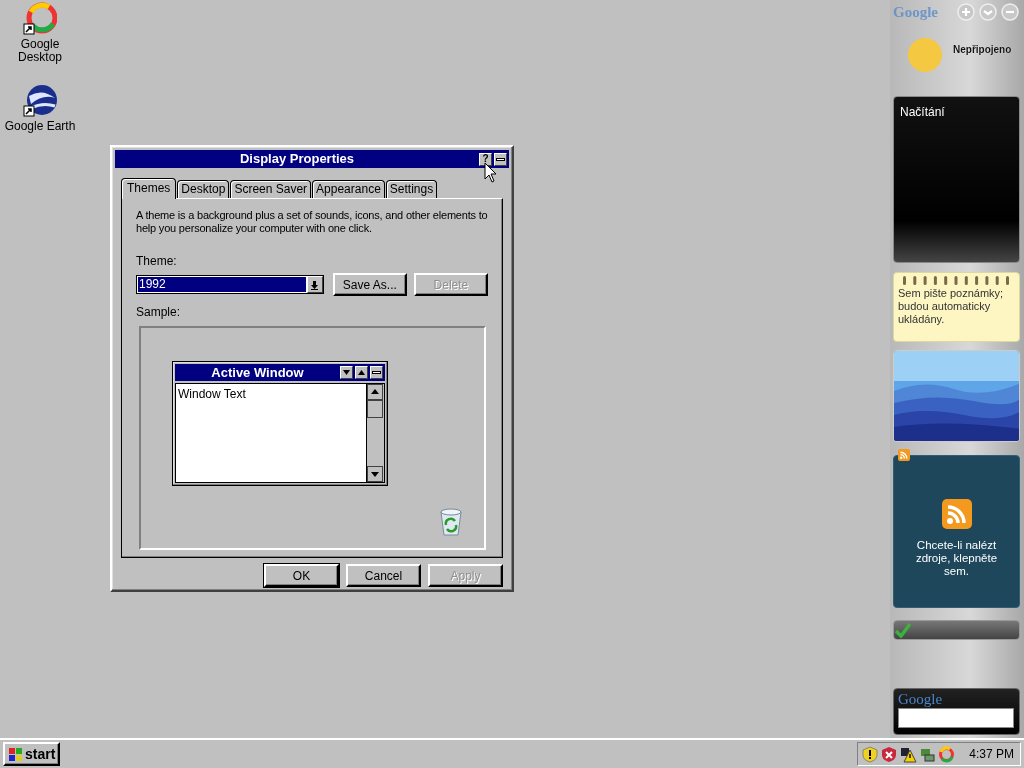 The height and width of the screenshot is (768, 1024). What do you see at coordinates (297, 159) in the screenshot?
I see `window-title: Display Properties` at bounding box center [297, 159].